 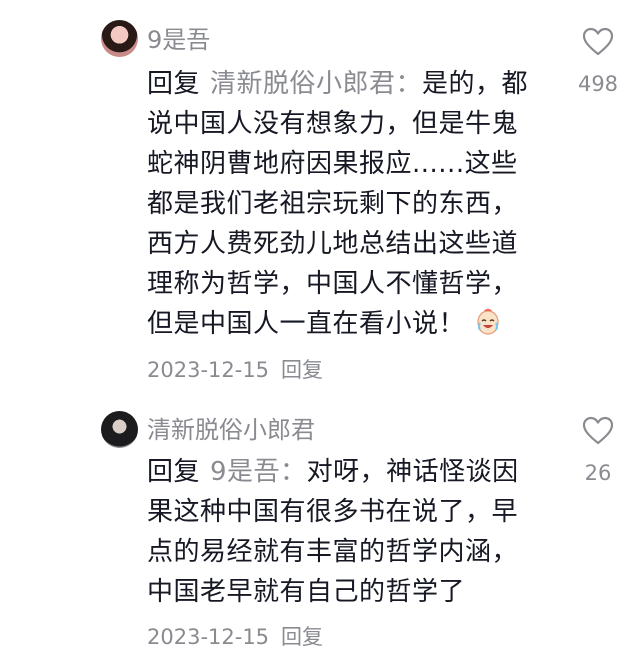 I want to click on reply-target: 清新脱俗小郎君：, so click(x=316, y=84).